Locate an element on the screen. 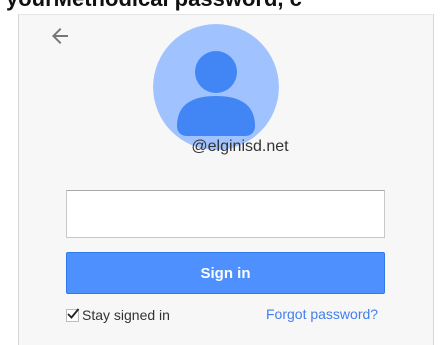 The height and width of the screenshot is (345, 440). forgot-password-link: Forgot password? is located at coordinates (322, 314).